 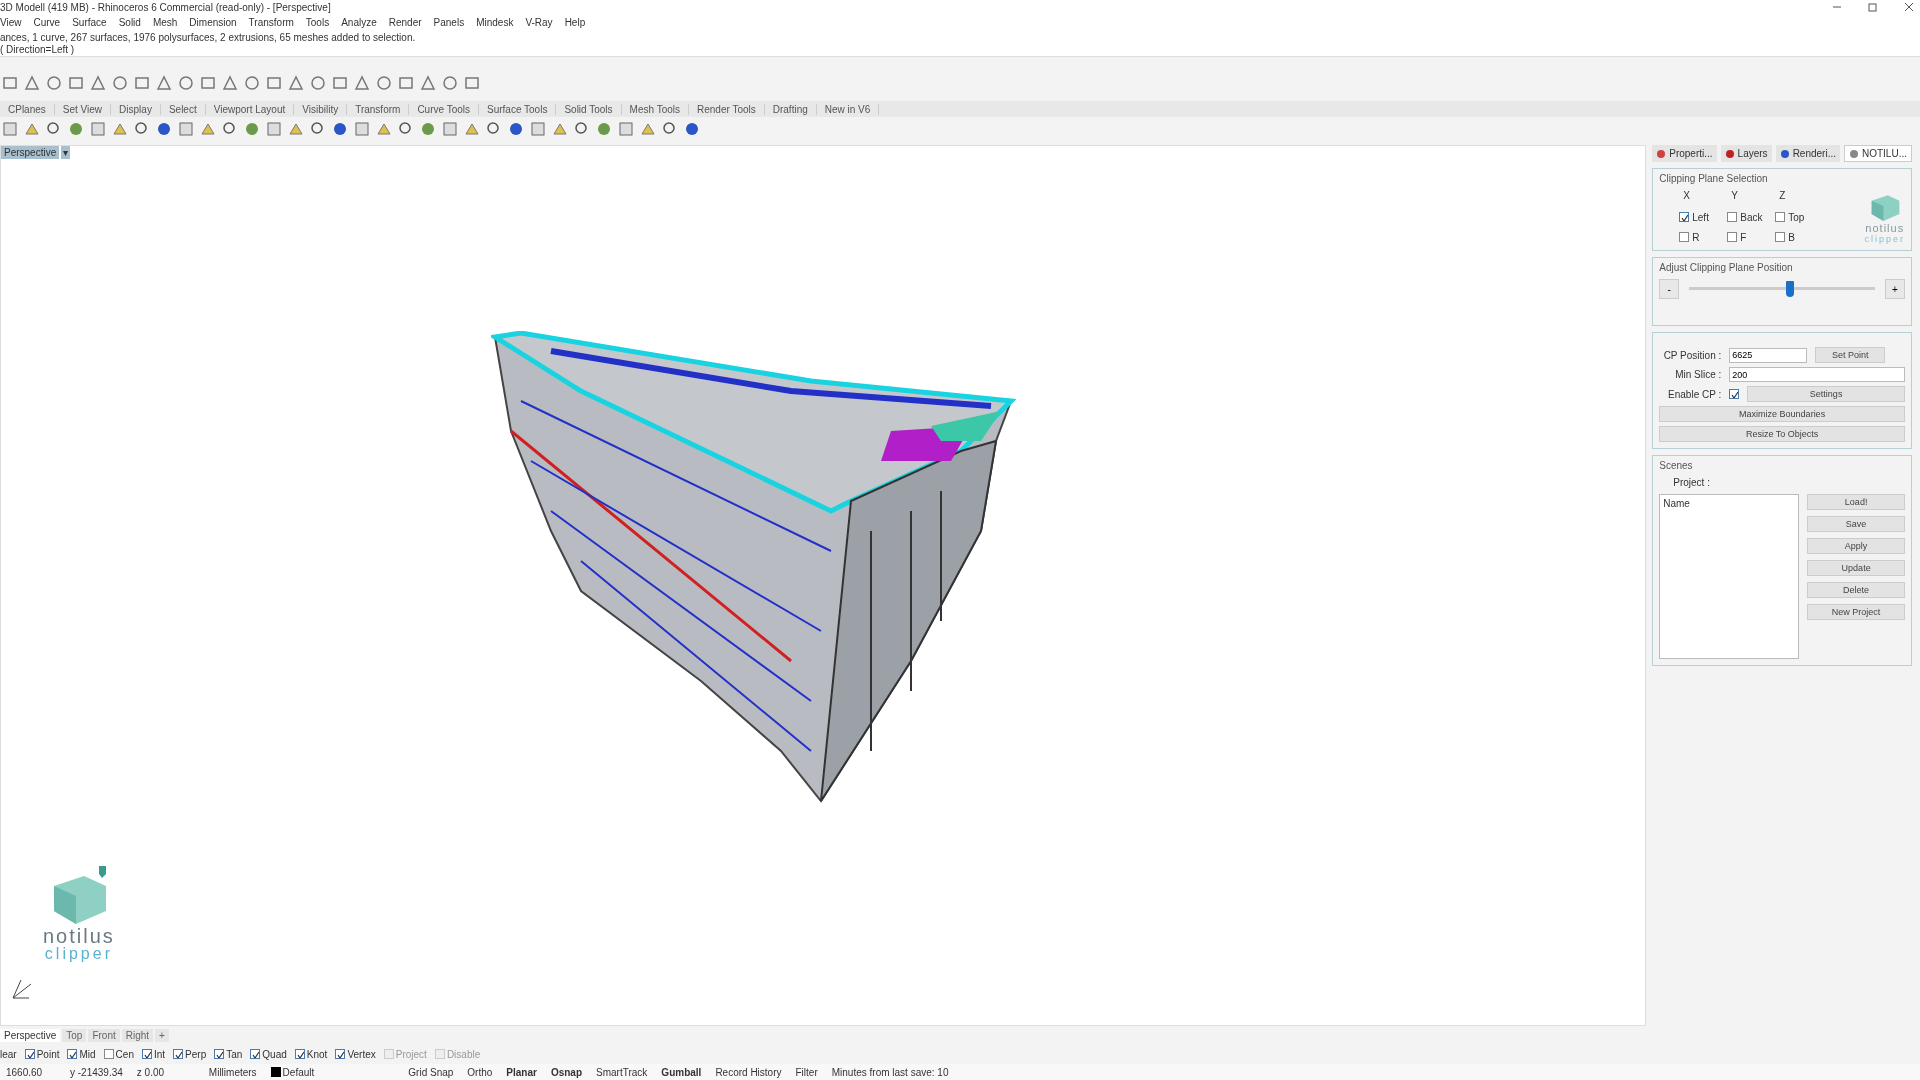 What do you see at coordinates (1856, 590) in the screenshot?
I see `scene-button: Delete` at bounding box center [1856, 590].